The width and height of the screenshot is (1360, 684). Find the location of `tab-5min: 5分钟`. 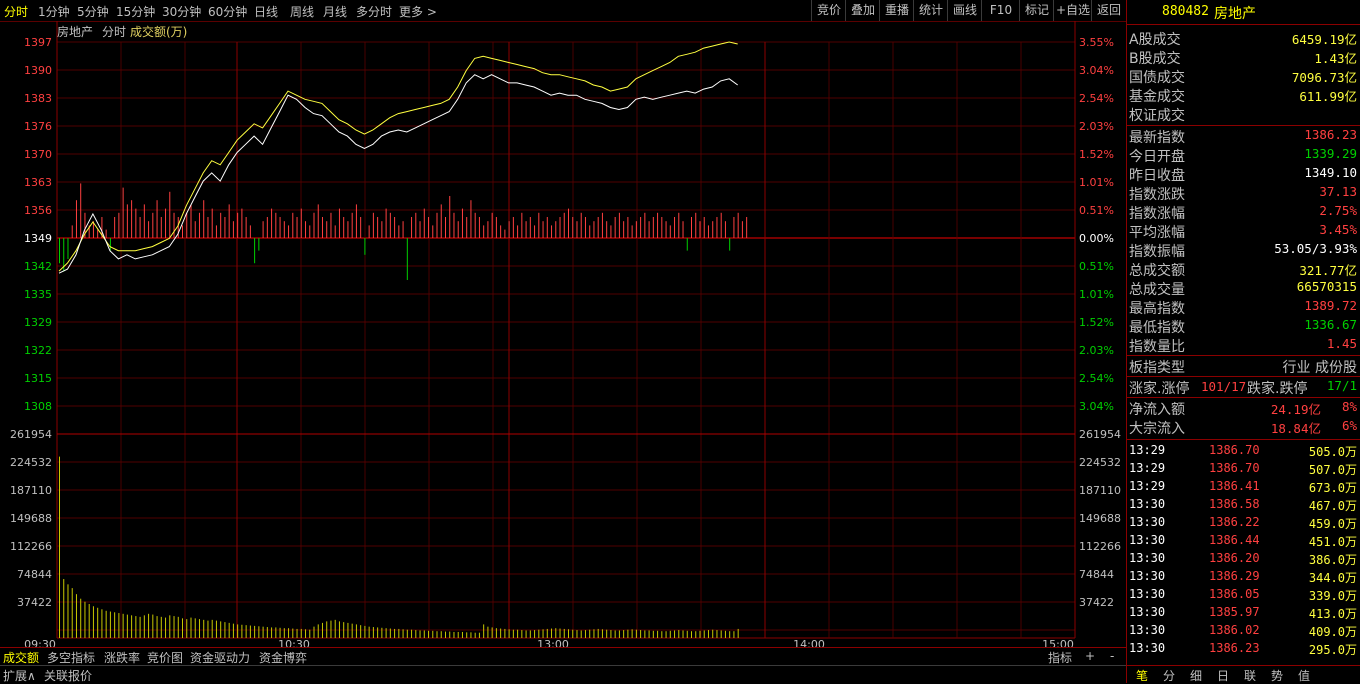

tab-5min: 5分钟 is located at coordinates (93, 11).